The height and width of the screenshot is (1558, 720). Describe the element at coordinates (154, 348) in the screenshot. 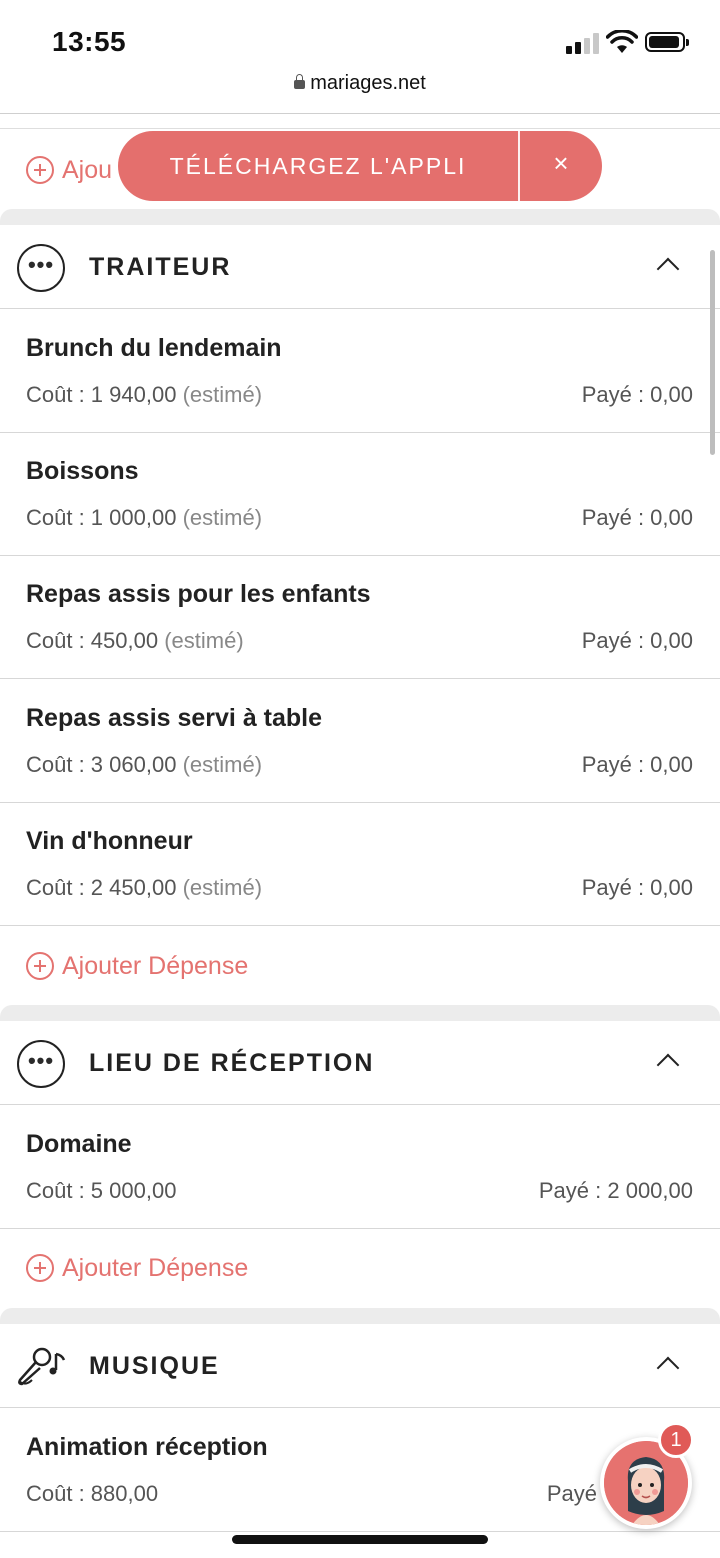

I see `expense-name: Brunch du lendemain` at that location.